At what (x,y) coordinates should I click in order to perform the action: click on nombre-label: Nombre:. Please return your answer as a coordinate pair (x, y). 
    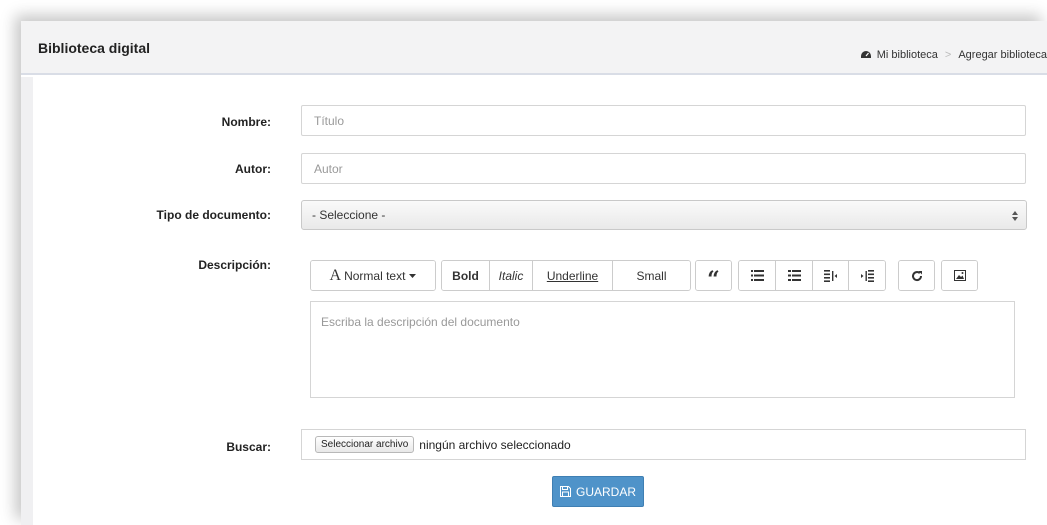
    Looking at the image, I should click on (246, 122).